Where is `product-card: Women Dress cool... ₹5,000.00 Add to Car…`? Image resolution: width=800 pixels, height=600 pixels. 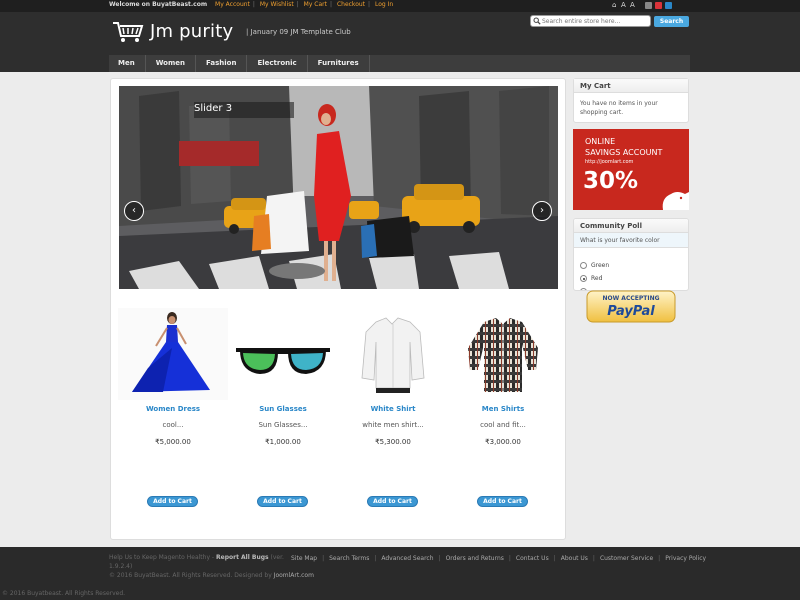
product-card: Women Dress cool... ₹5,000.00 Add to Car… is located at coordinates (173, 410).